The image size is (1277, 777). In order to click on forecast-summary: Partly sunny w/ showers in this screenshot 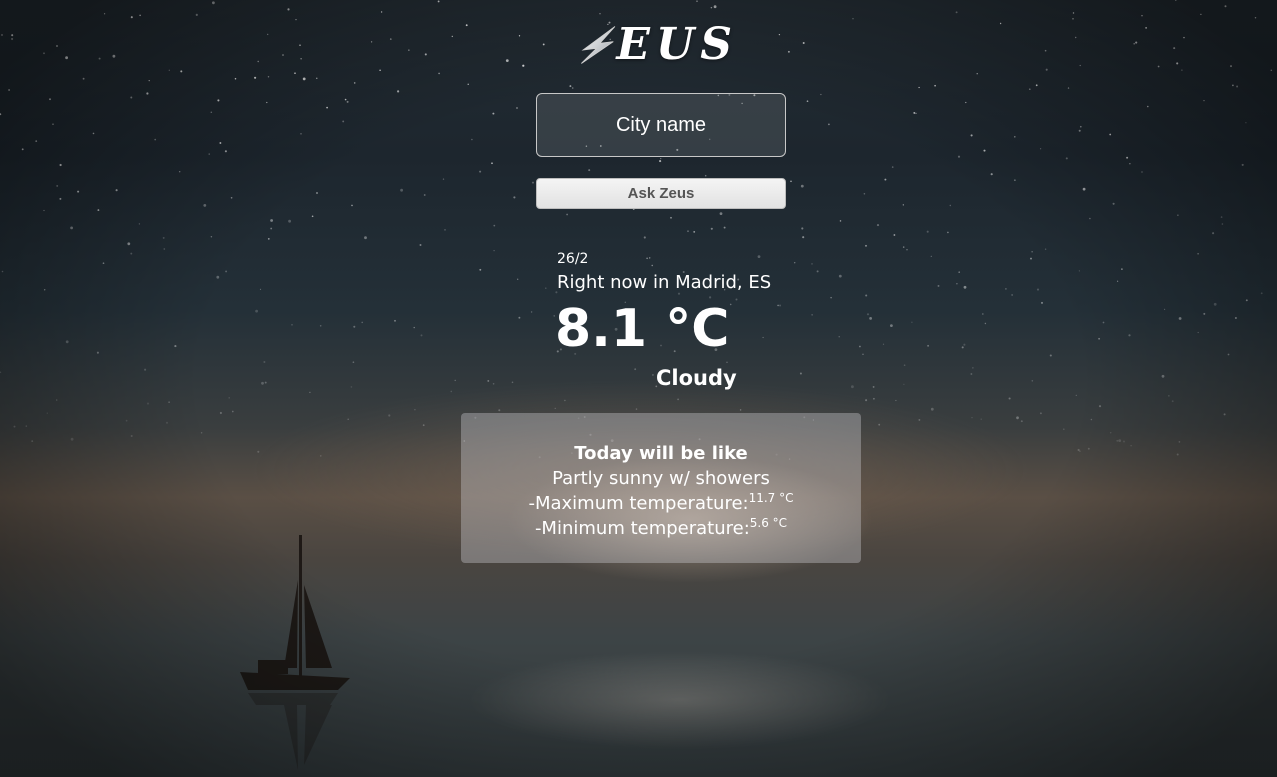, I will do `click(661, 478)`.